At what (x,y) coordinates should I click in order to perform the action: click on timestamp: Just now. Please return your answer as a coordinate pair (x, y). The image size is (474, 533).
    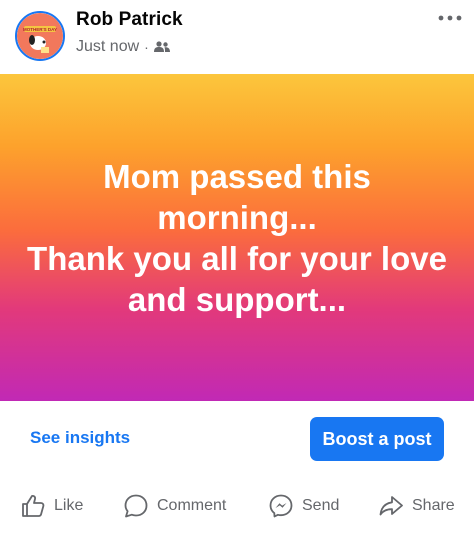
    Looking at the image, I should click on (107, 47).